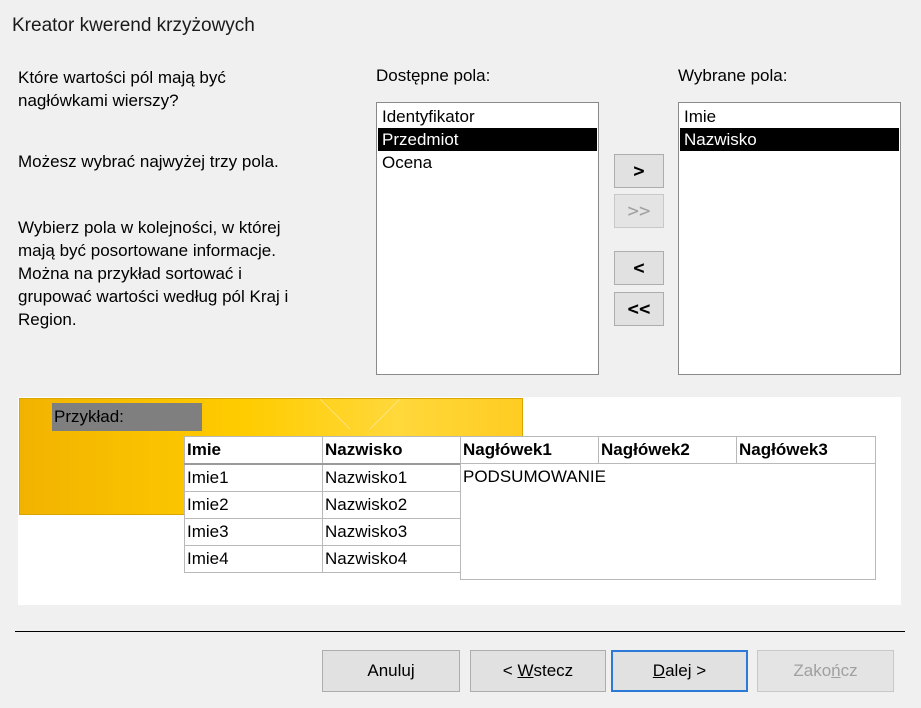  I want to click on table-cell: Nazwisko3, so click(391, 532).